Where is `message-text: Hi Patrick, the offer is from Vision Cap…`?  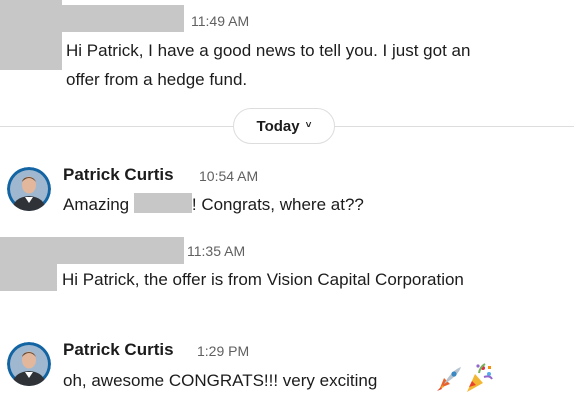 message-text: Hi Patrick, the offer is from Vision Cap… is located at coordinates (263, 279).